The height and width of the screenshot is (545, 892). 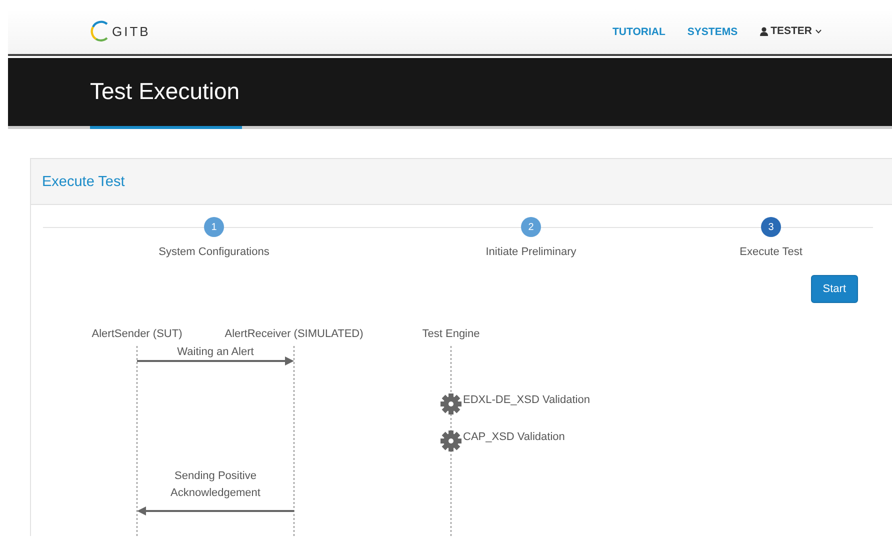 What do you see at coordinates (451, 334) in the screenshot?
I see `lifeline-label: Test Engine` at bounding box center [451, 334].